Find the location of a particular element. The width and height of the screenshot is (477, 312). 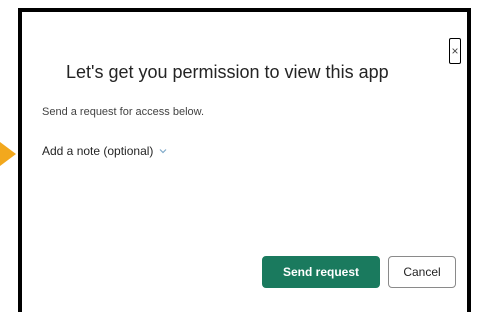

close-icon: × is located at coordinates (455, 51).